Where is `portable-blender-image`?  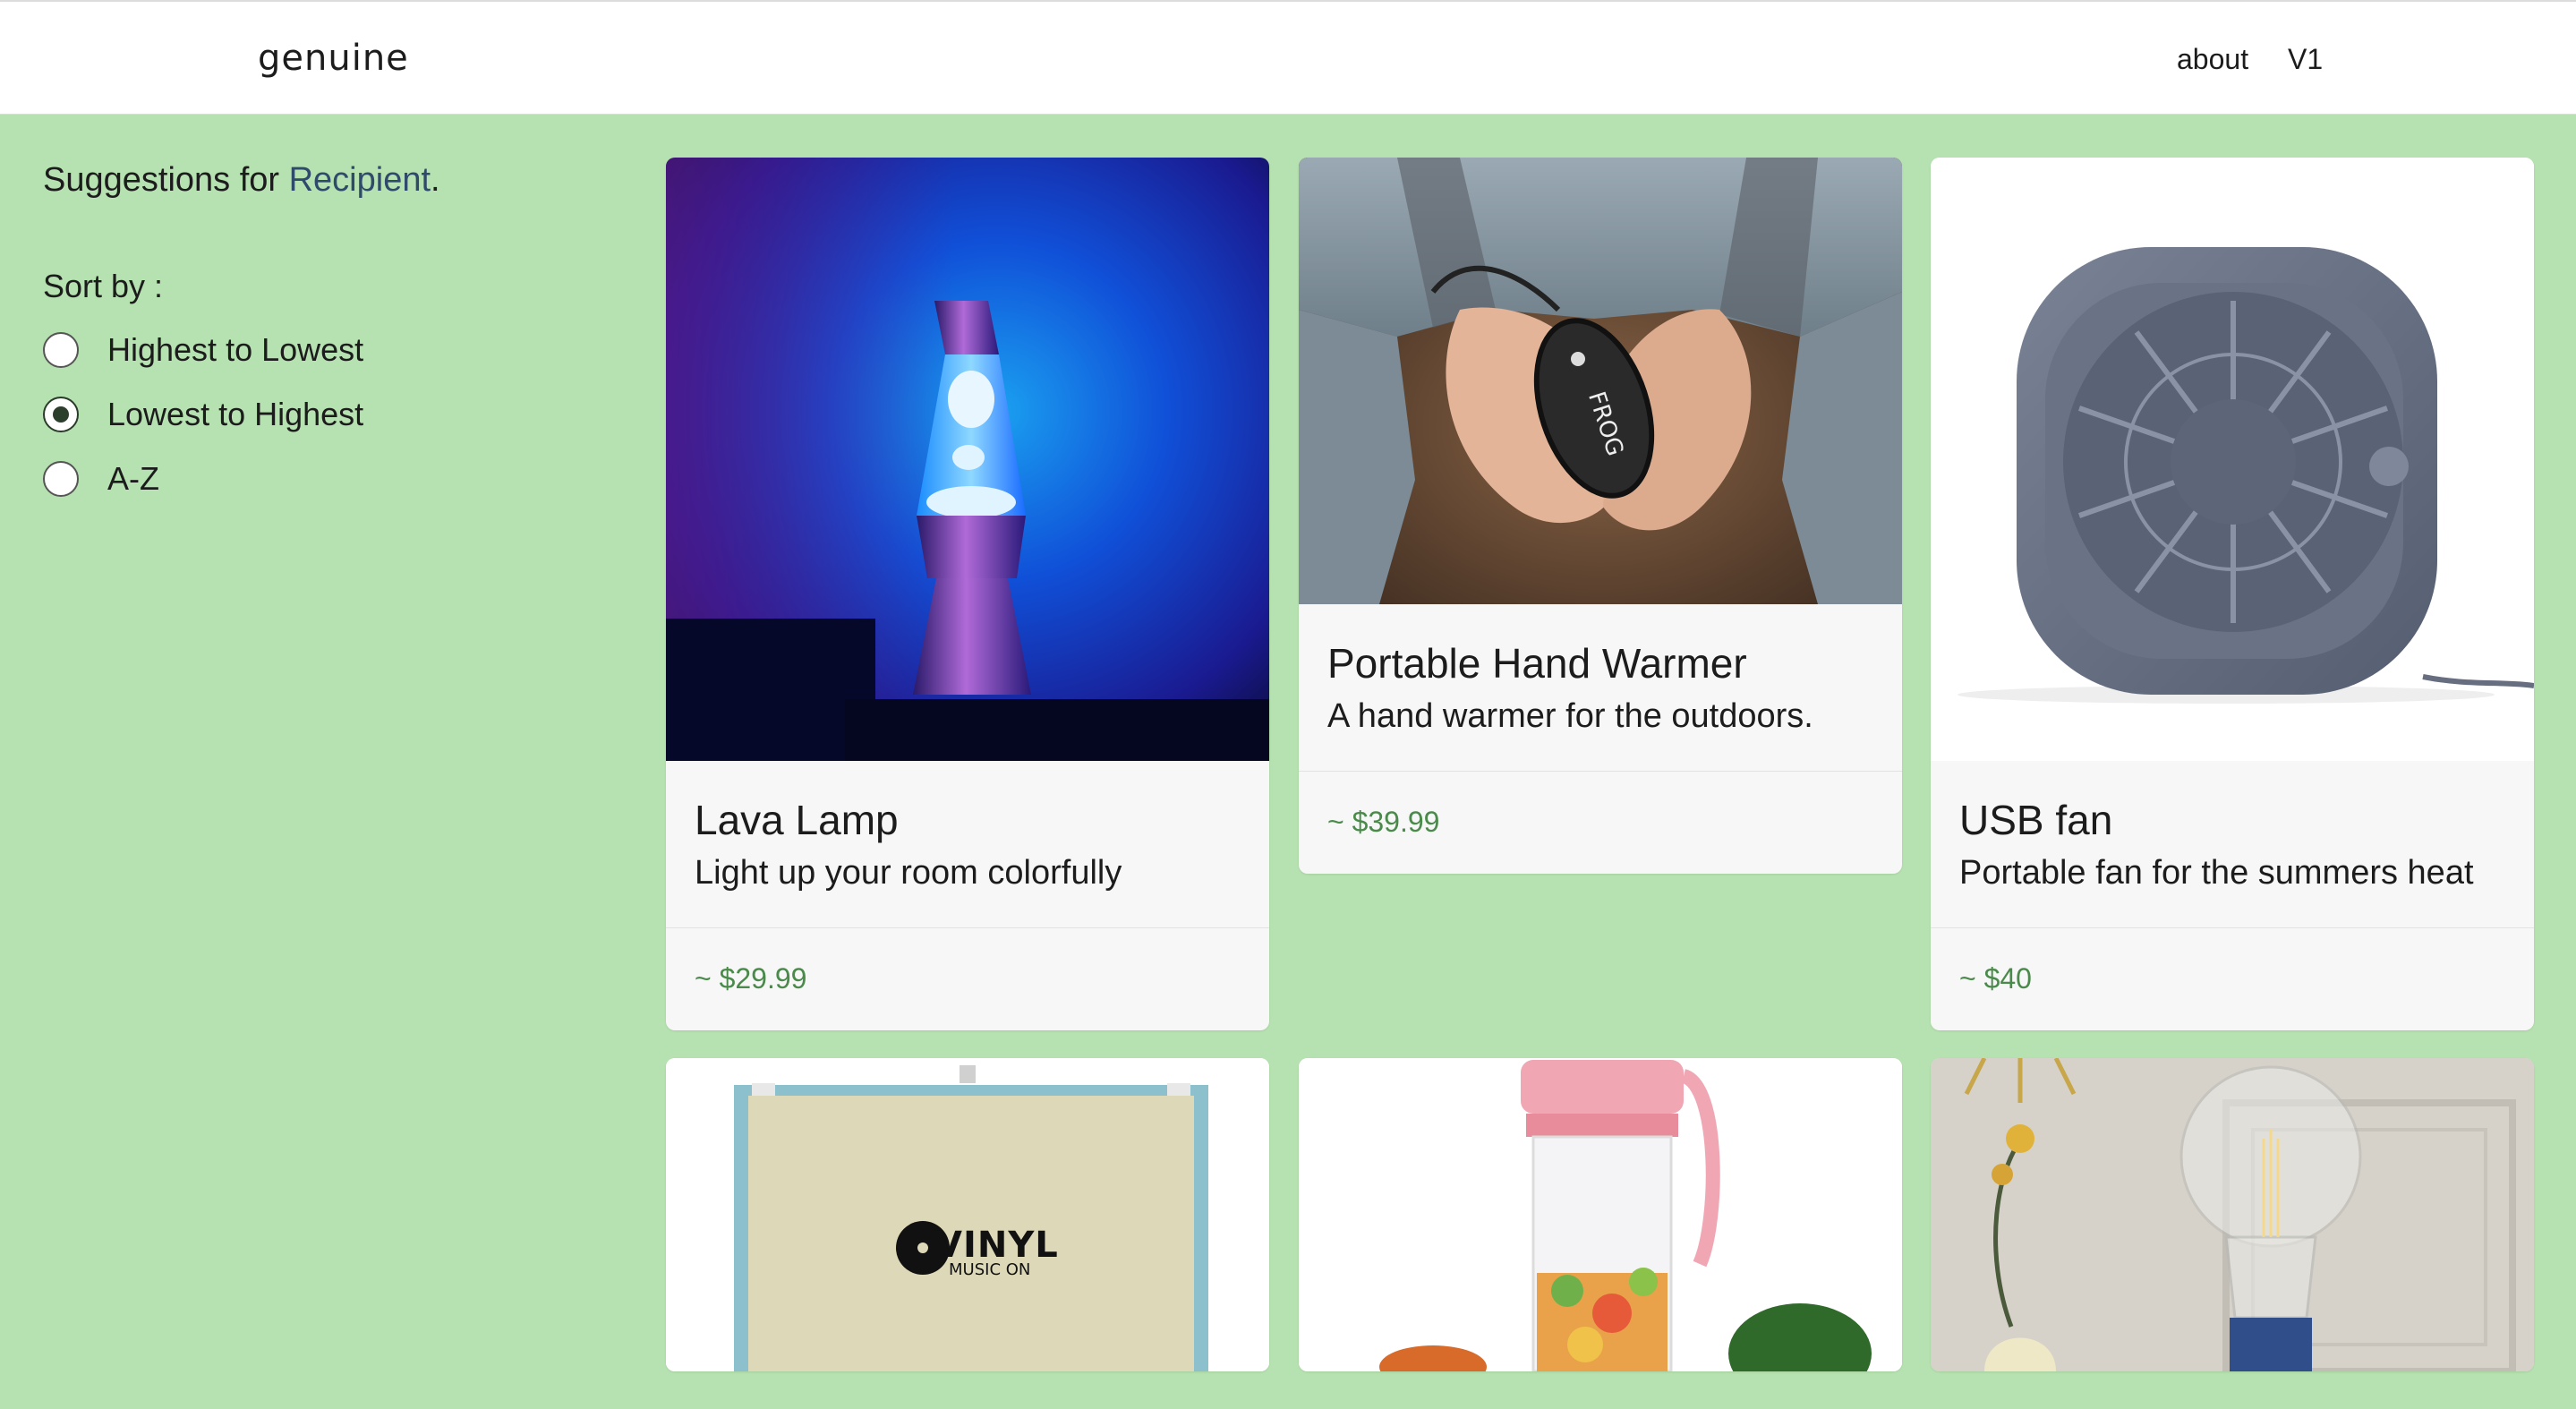 portable-blender-image is located at coordinates (1600, 1214).